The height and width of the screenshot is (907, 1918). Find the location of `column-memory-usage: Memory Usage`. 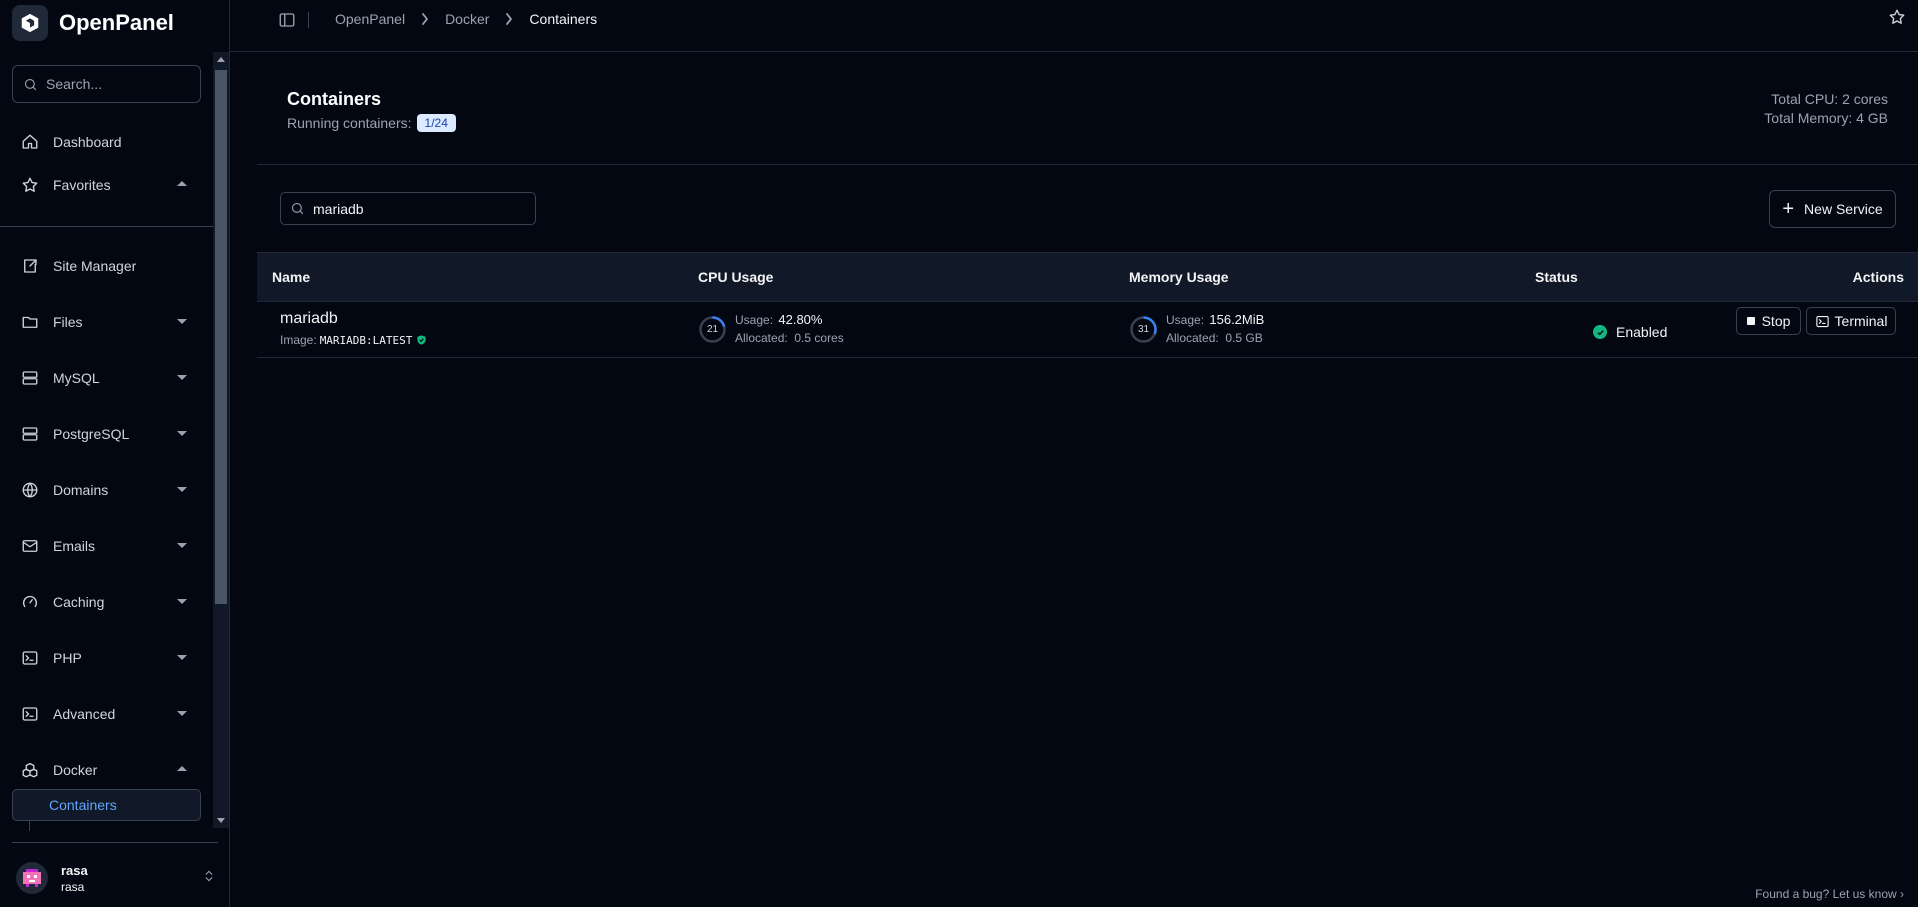

column-memory-usage: Memory Usage is located at coordinates (1179, 277).